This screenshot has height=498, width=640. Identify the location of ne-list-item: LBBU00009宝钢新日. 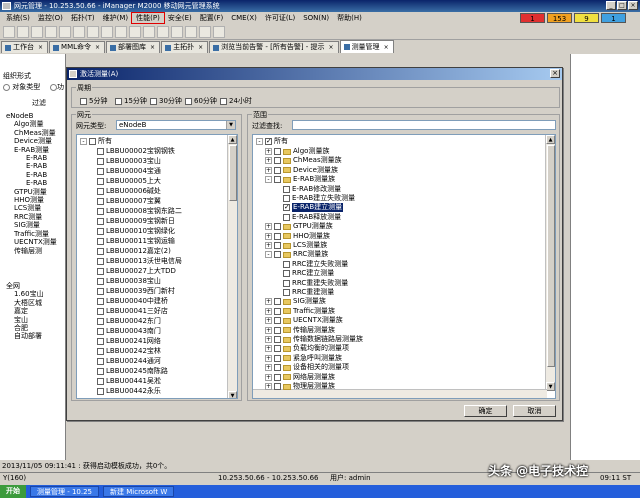
(136, 221).